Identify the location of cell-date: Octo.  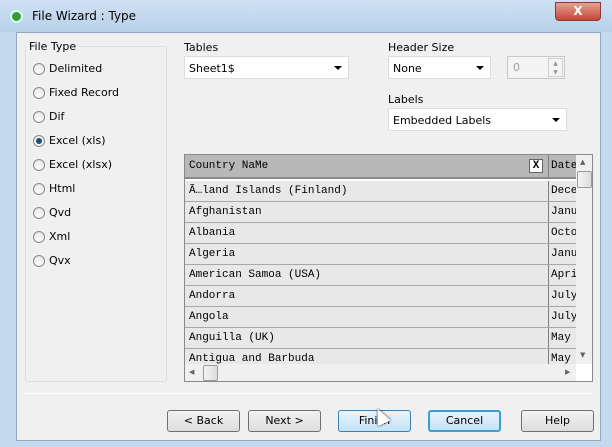
(562, 233).